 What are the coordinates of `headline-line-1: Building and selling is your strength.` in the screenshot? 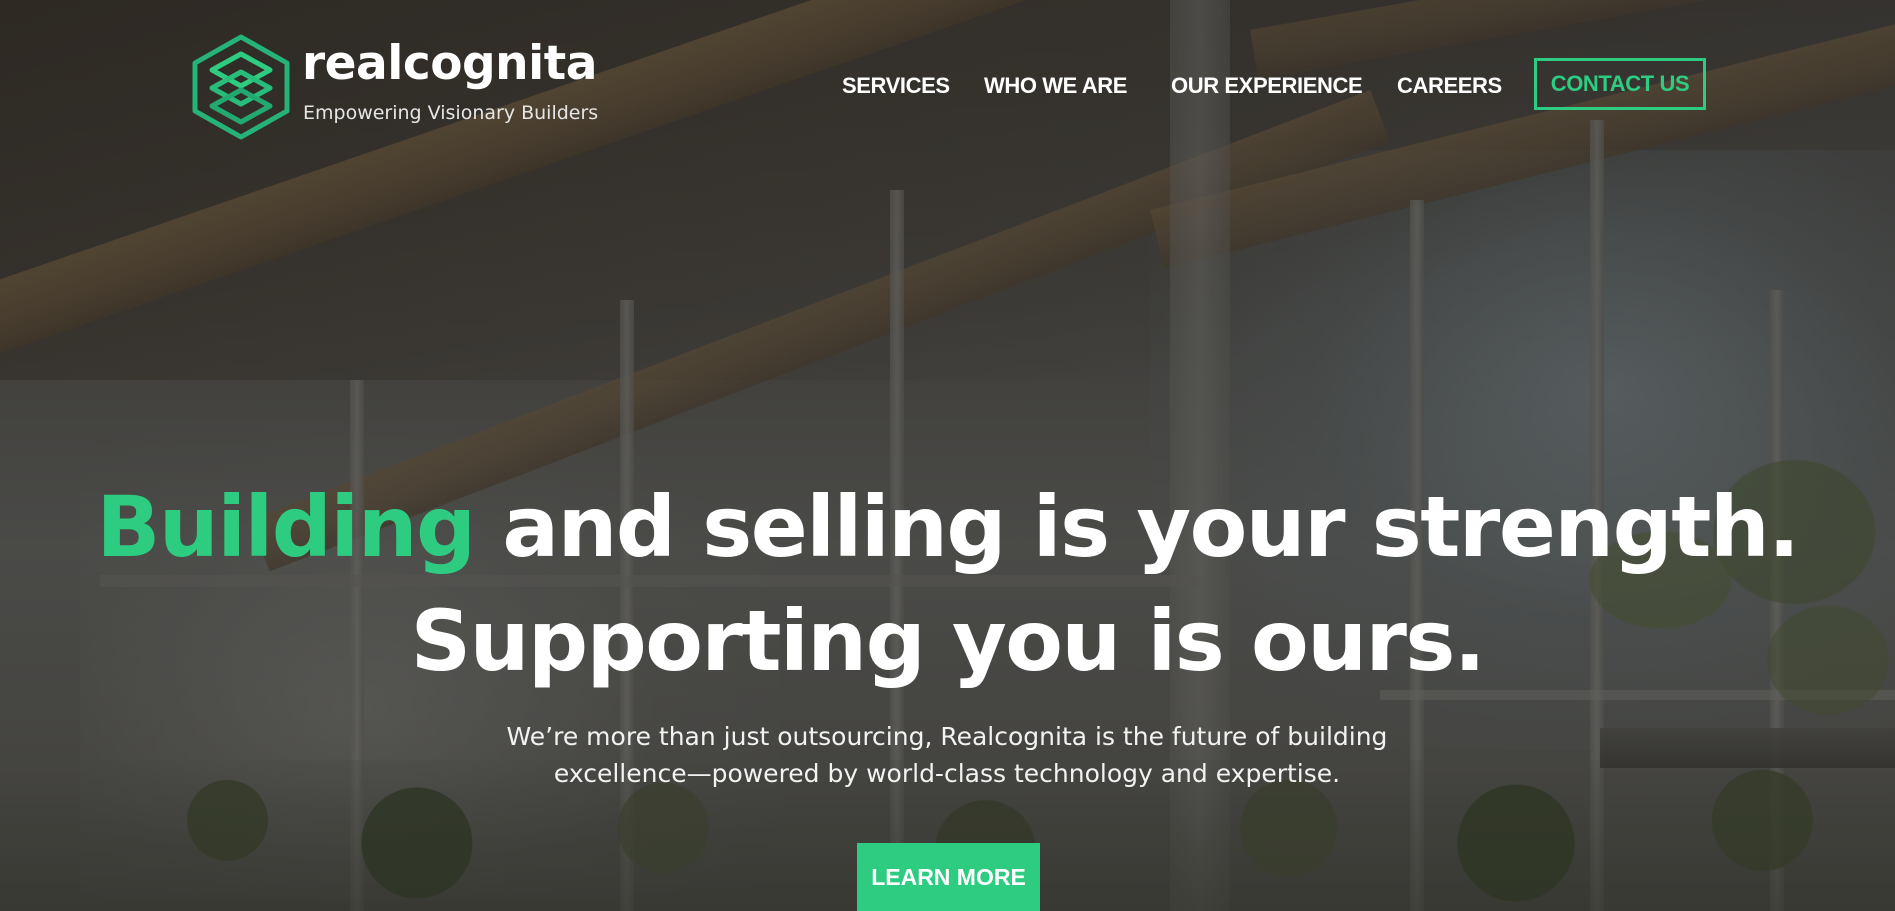 It's located at (947, 527).